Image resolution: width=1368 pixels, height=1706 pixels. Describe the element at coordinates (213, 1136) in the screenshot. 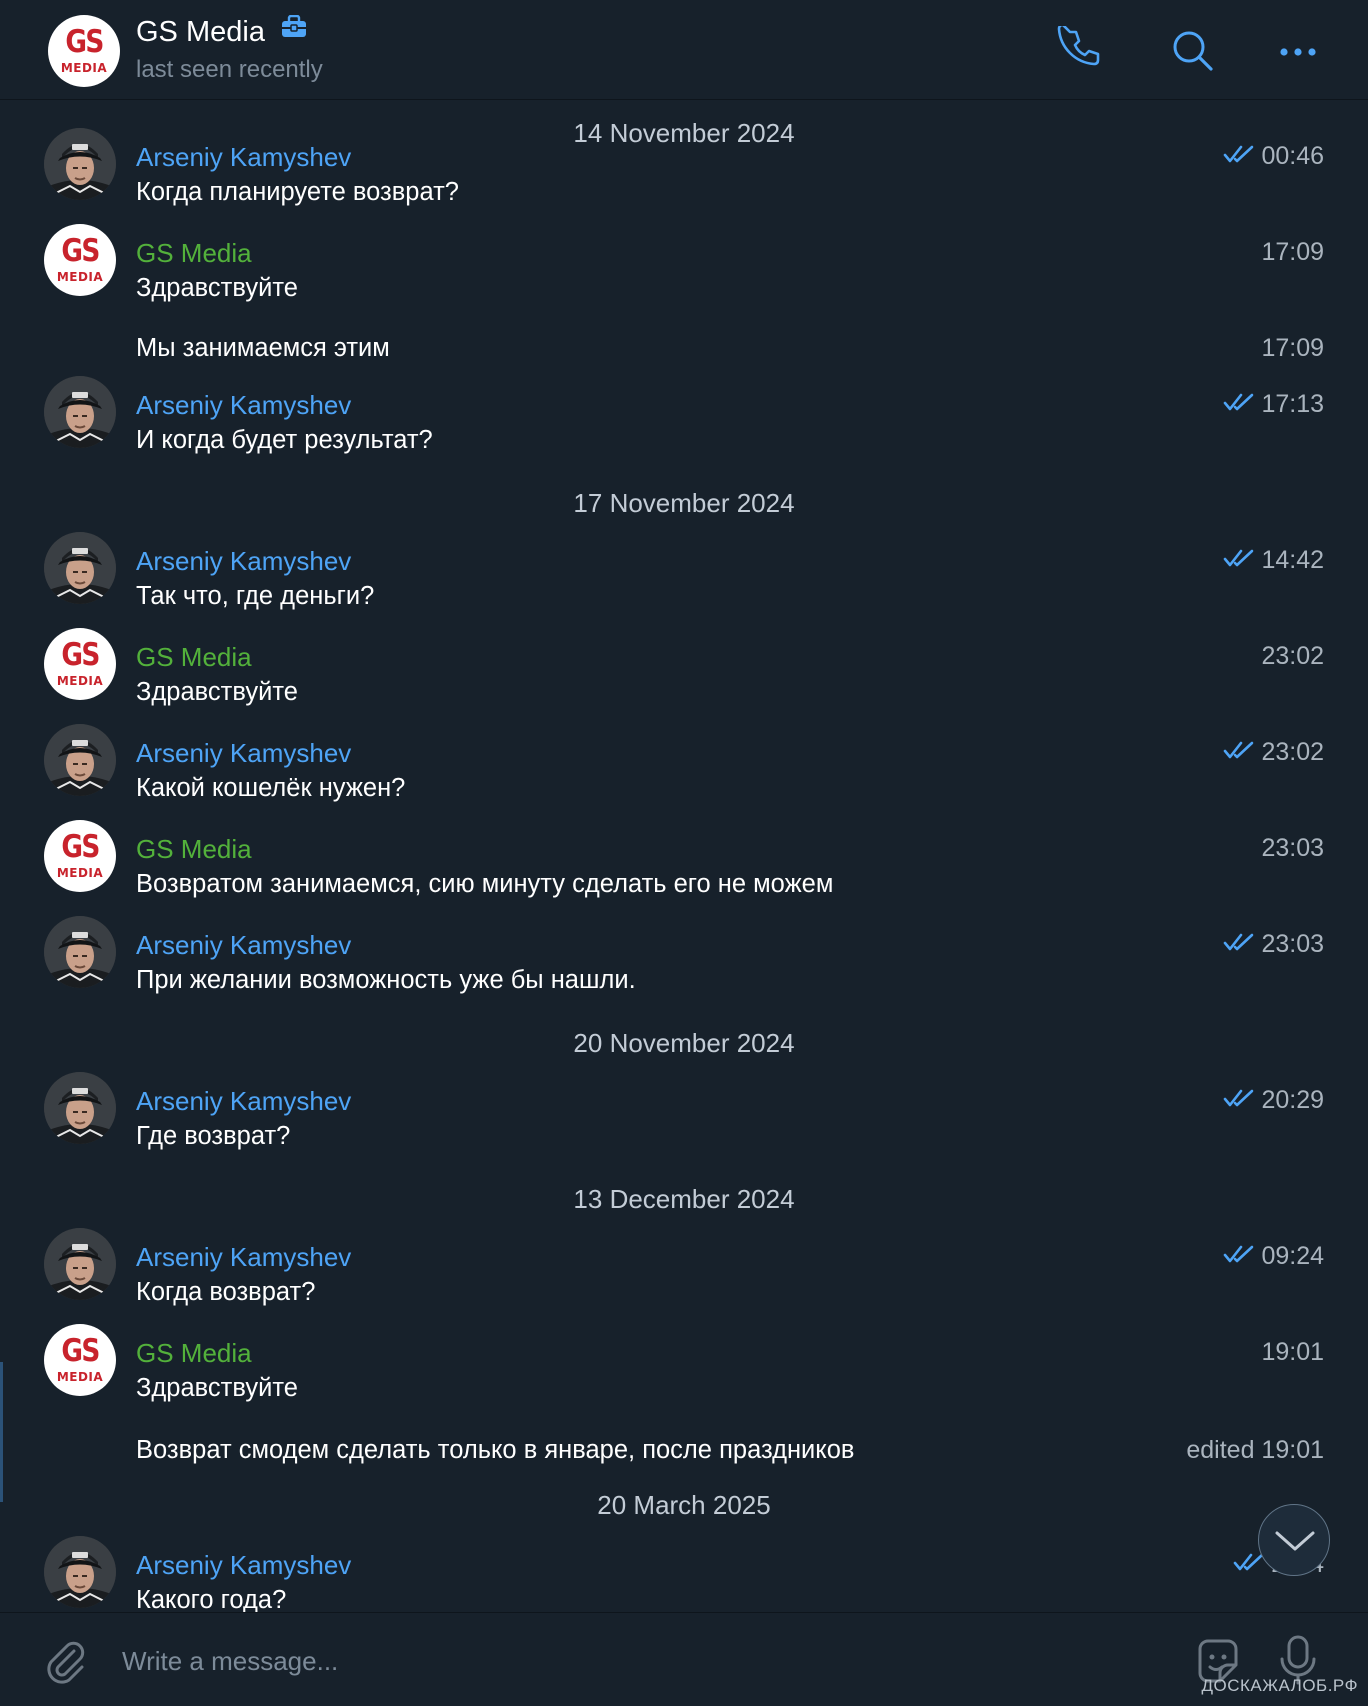

I see `message-text: Где возврат?` at that location.